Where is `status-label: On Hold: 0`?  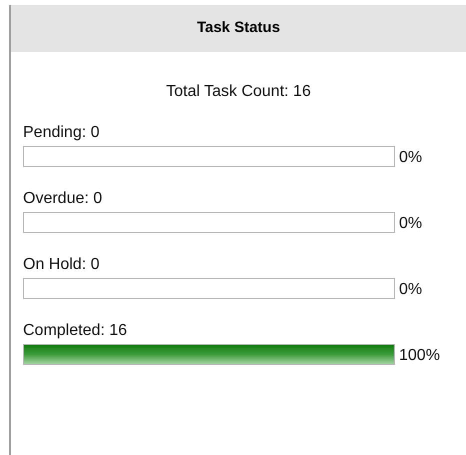 status-label: On Hold: 0 is located at coordinates (61, 265).